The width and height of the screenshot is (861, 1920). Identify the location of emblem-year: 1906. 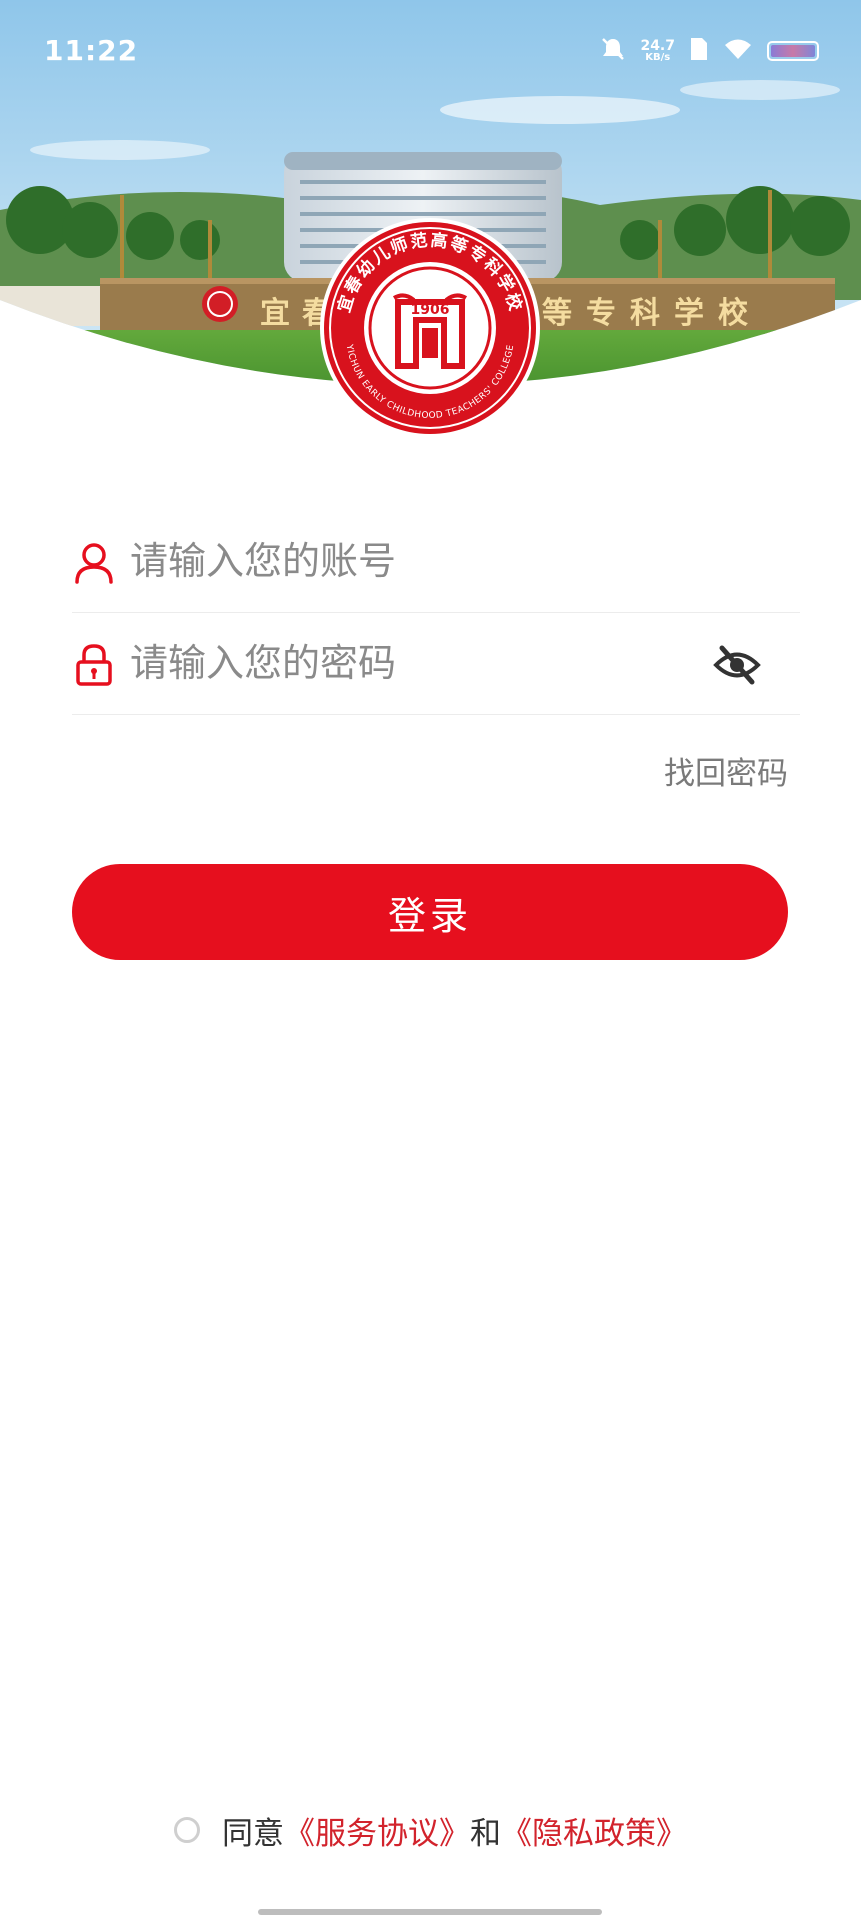
(430, 310).